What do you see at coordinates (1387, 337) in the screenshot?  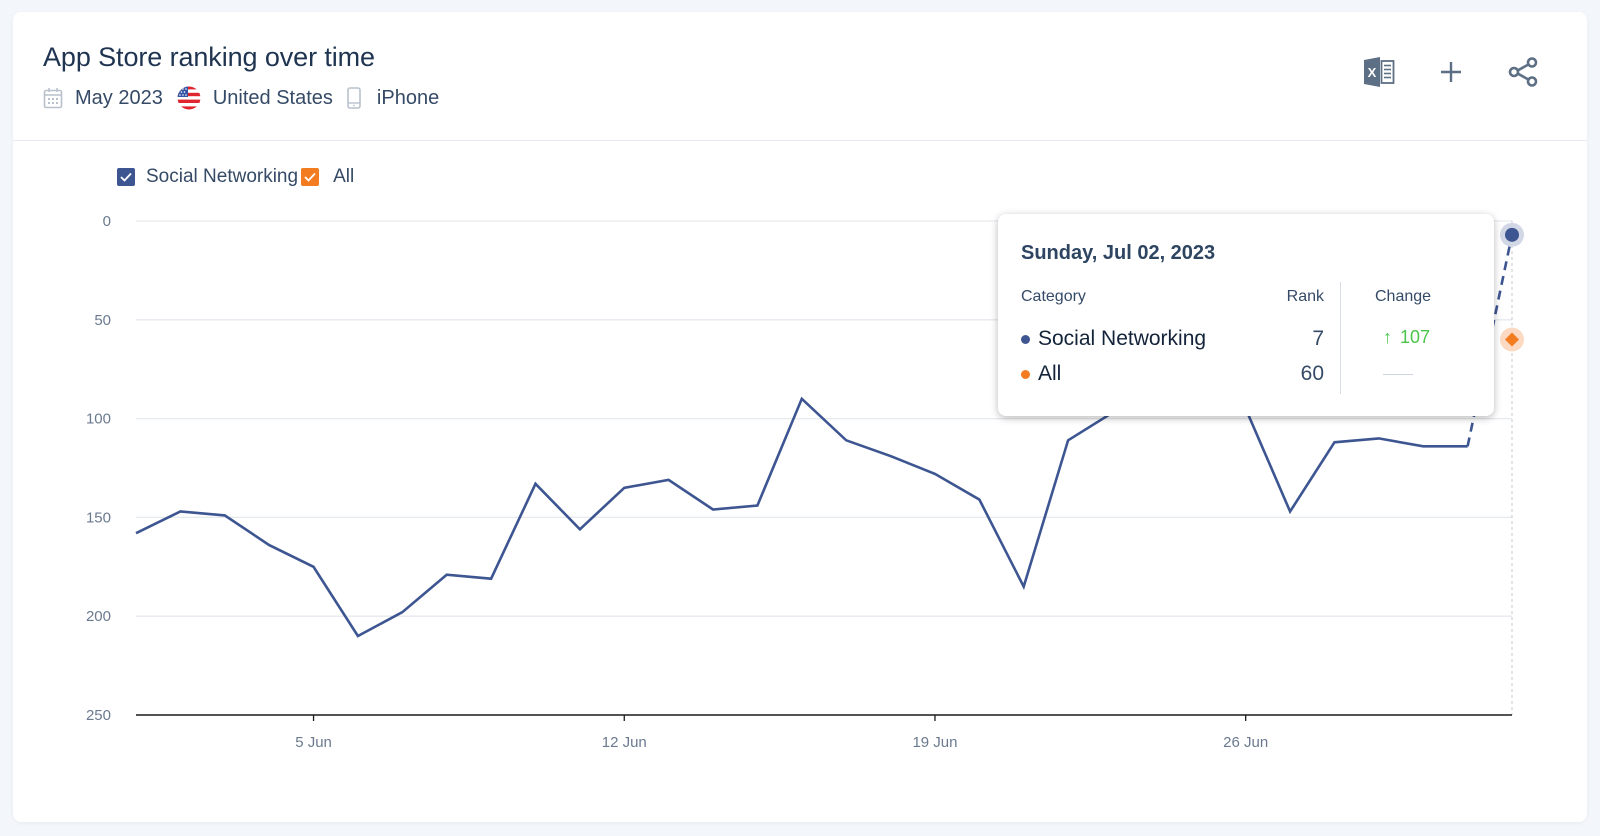 I see `arrow-up-icon: ↑` at bounding box center [1387, 337].